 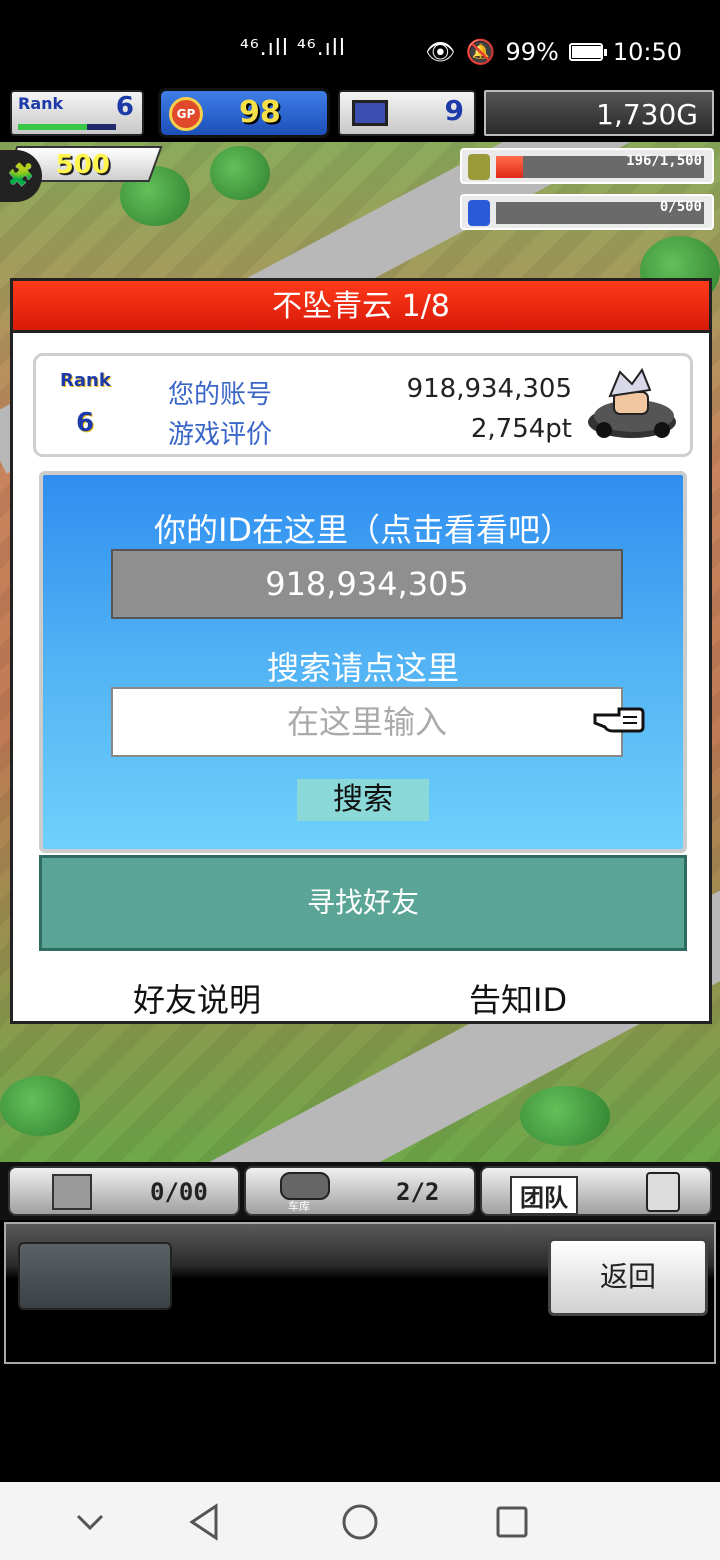 What do you see at coordinates (370, 113) in the screenshot?
I see `computer-icon` at bounding box center [370, 113].